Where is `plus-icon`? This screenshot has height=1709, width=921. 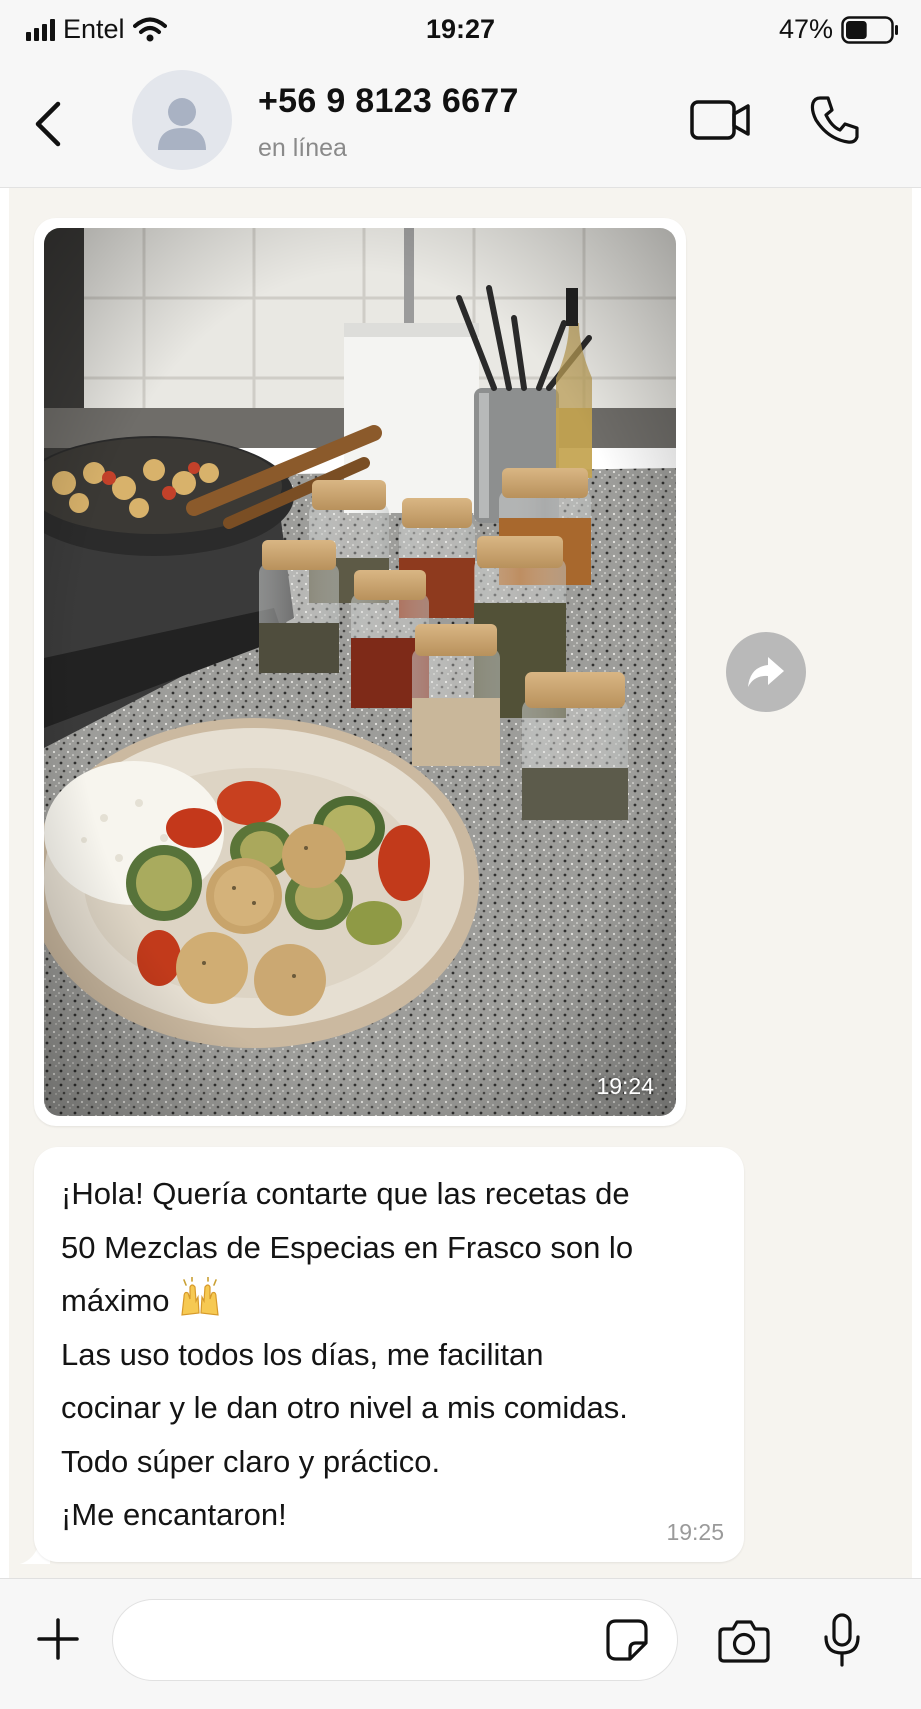 plus-icon is located at coordinates (58, 1639).